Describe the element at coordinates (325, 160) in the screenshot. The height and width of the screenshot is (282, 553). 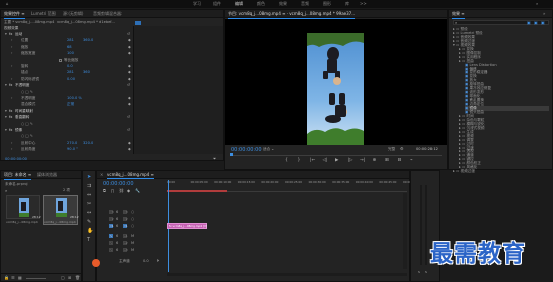
I see `step-back-icon: ◁|` at that location.